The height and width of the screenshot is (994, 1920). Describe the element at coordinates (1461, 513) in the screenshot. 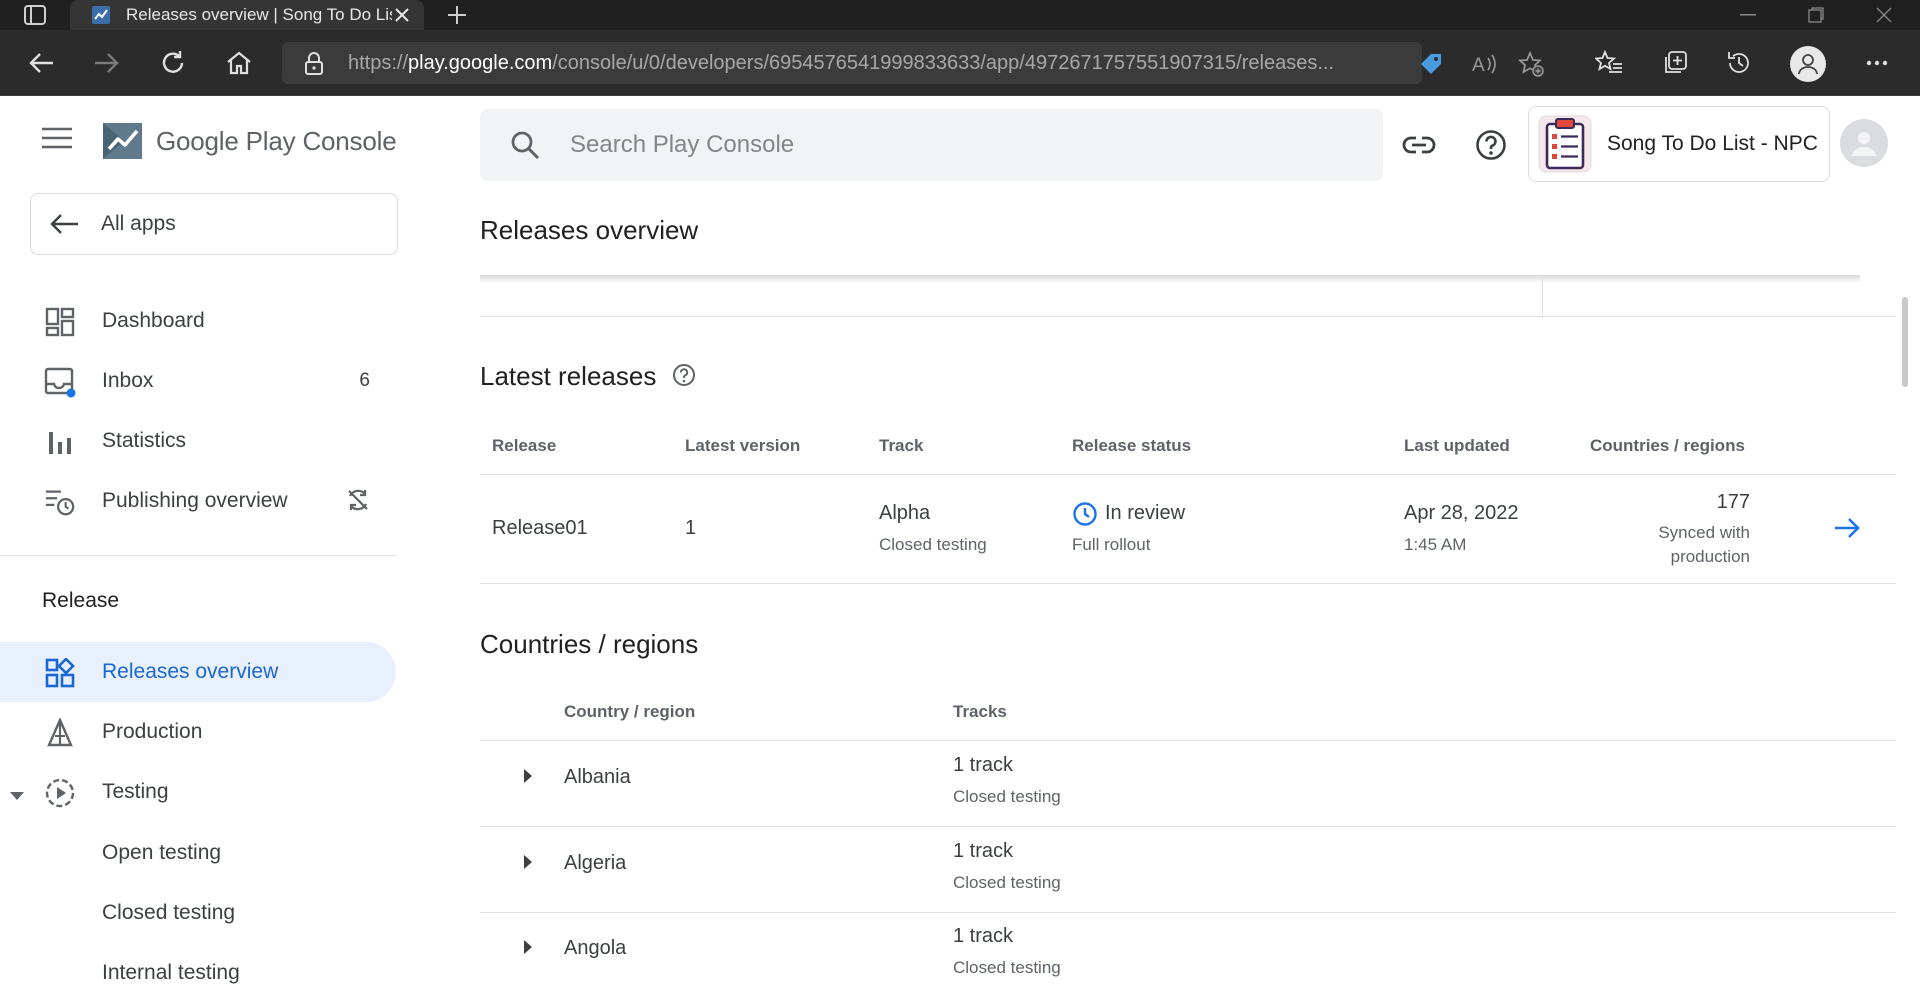

I see `last-updated-date: Apr 28, 2022` at that location.